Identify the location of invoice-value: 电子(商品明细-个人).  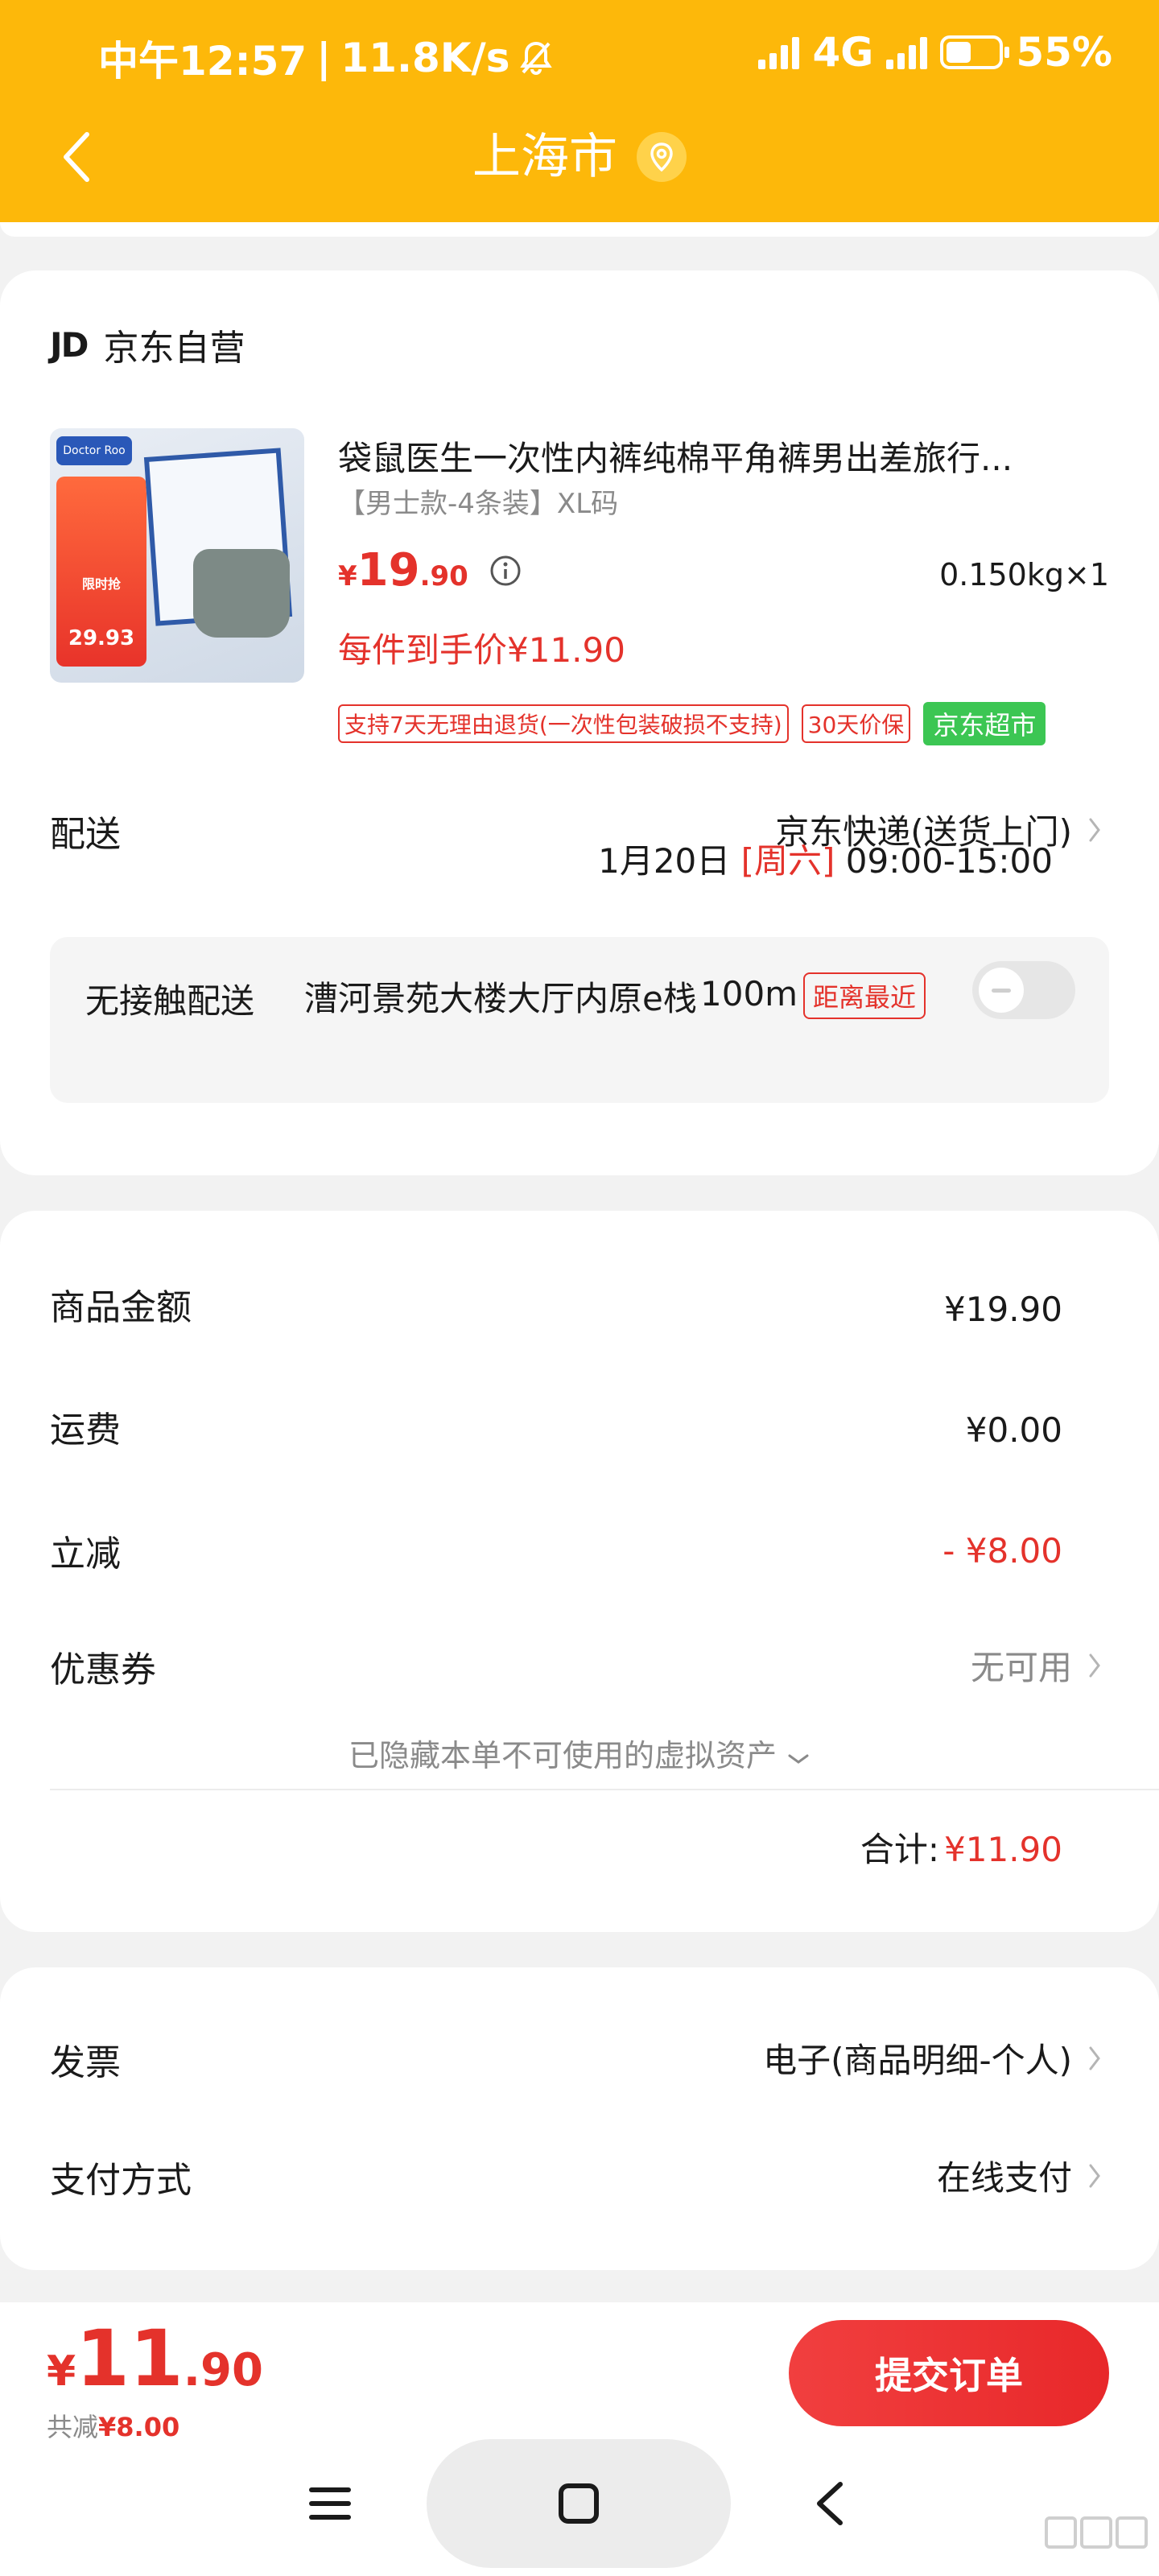
(918, 2060).